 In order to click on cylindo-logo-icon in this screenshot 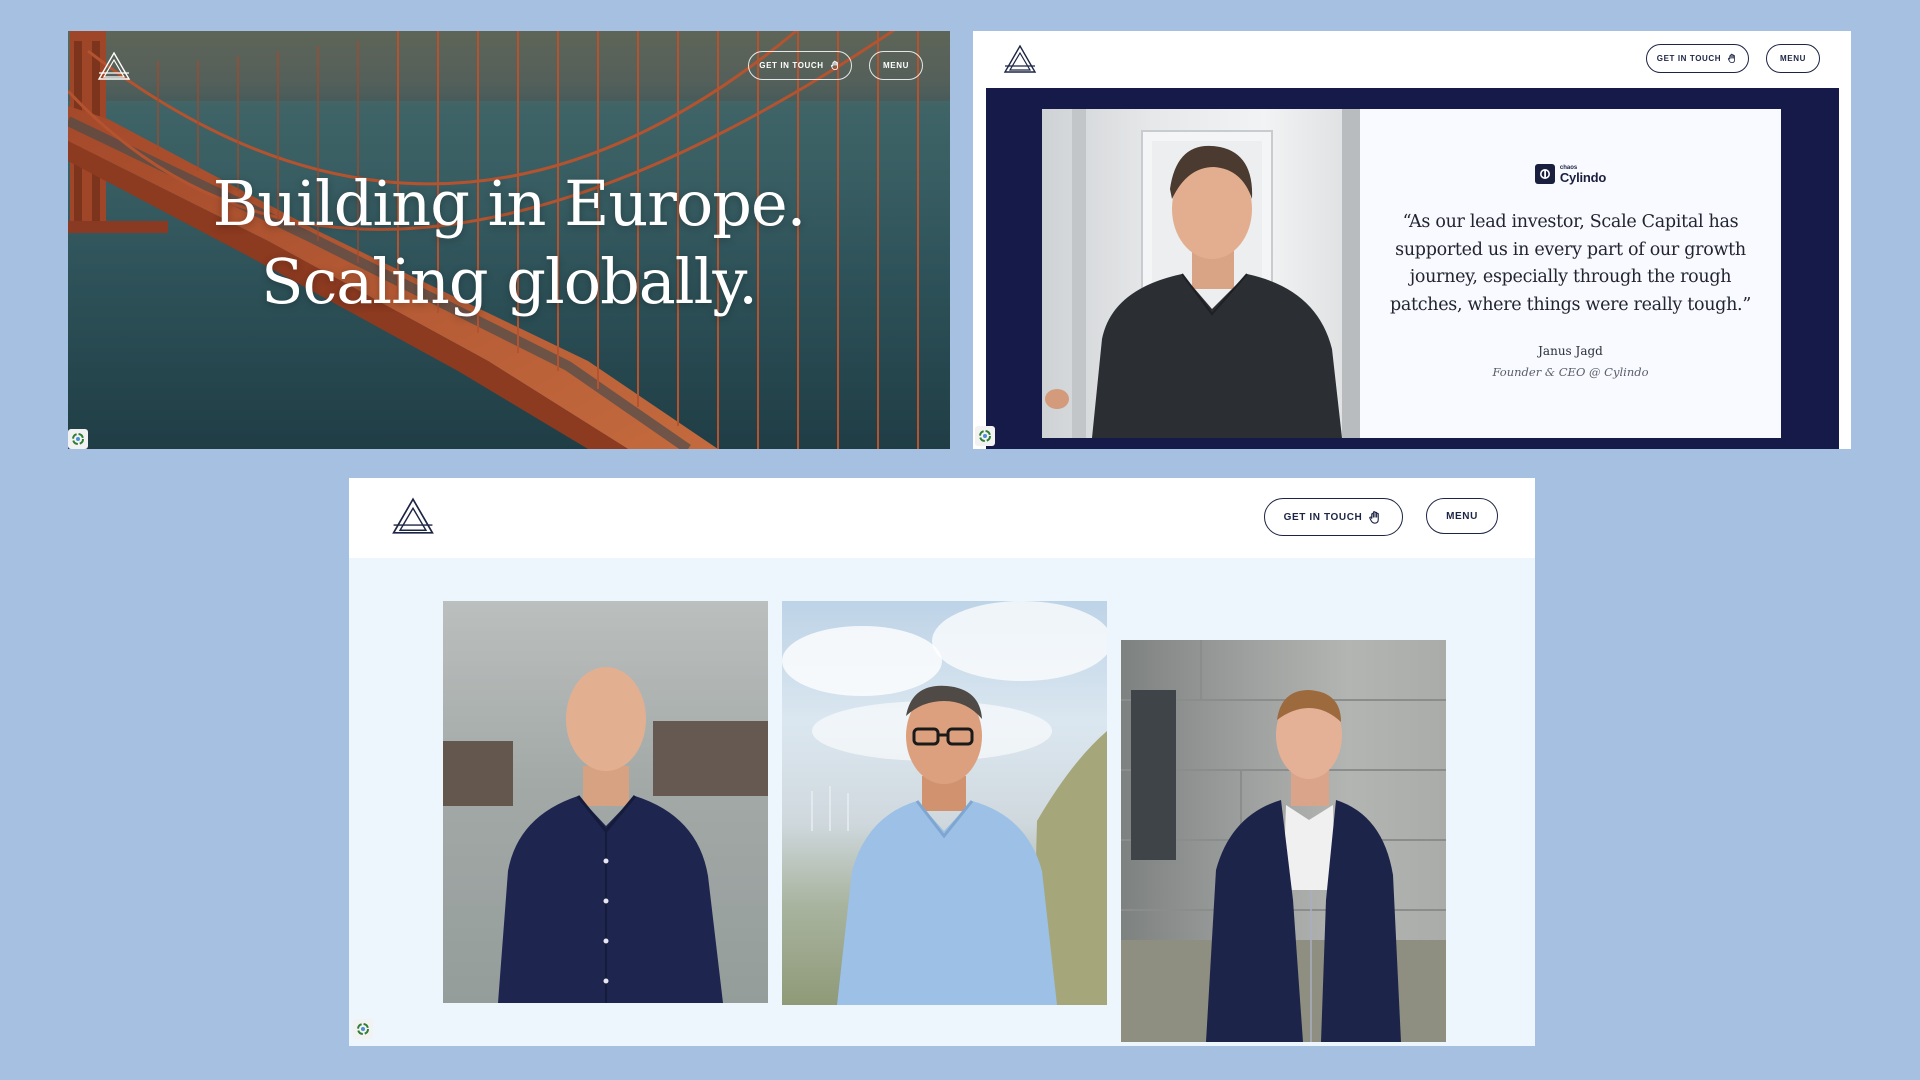, I will do `click(1544, 174)`.